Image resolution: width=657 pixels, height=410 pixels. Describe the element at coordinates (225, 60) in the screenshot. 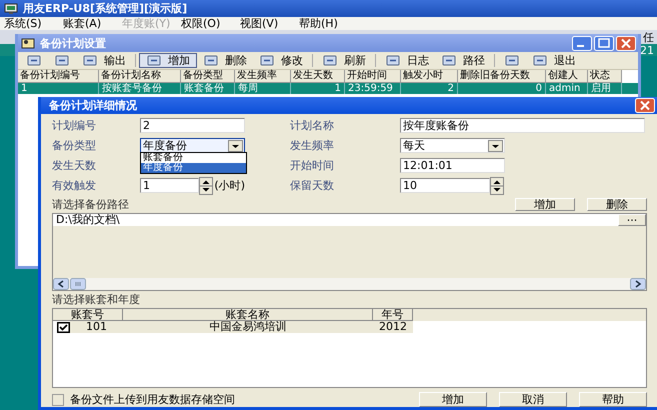

I see `toolbar-button: 删除` at that location.